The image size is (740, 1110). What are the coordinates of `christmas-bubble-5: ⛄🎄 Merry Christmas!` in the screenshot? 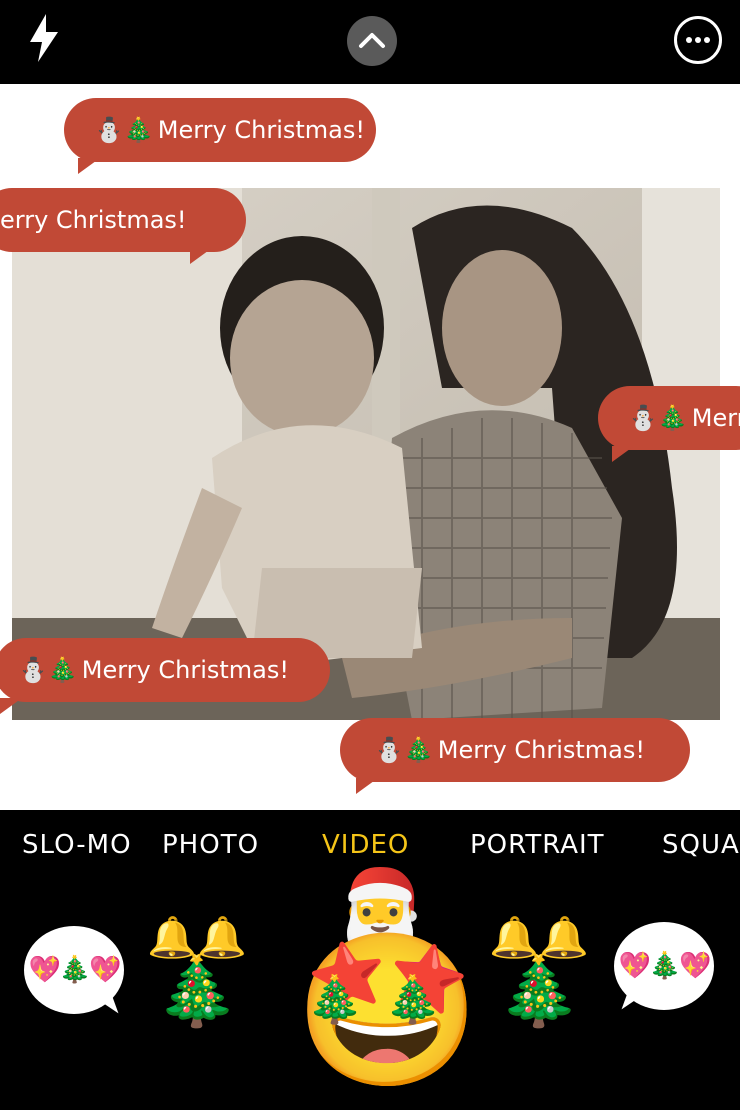 It's located at (515, 756).